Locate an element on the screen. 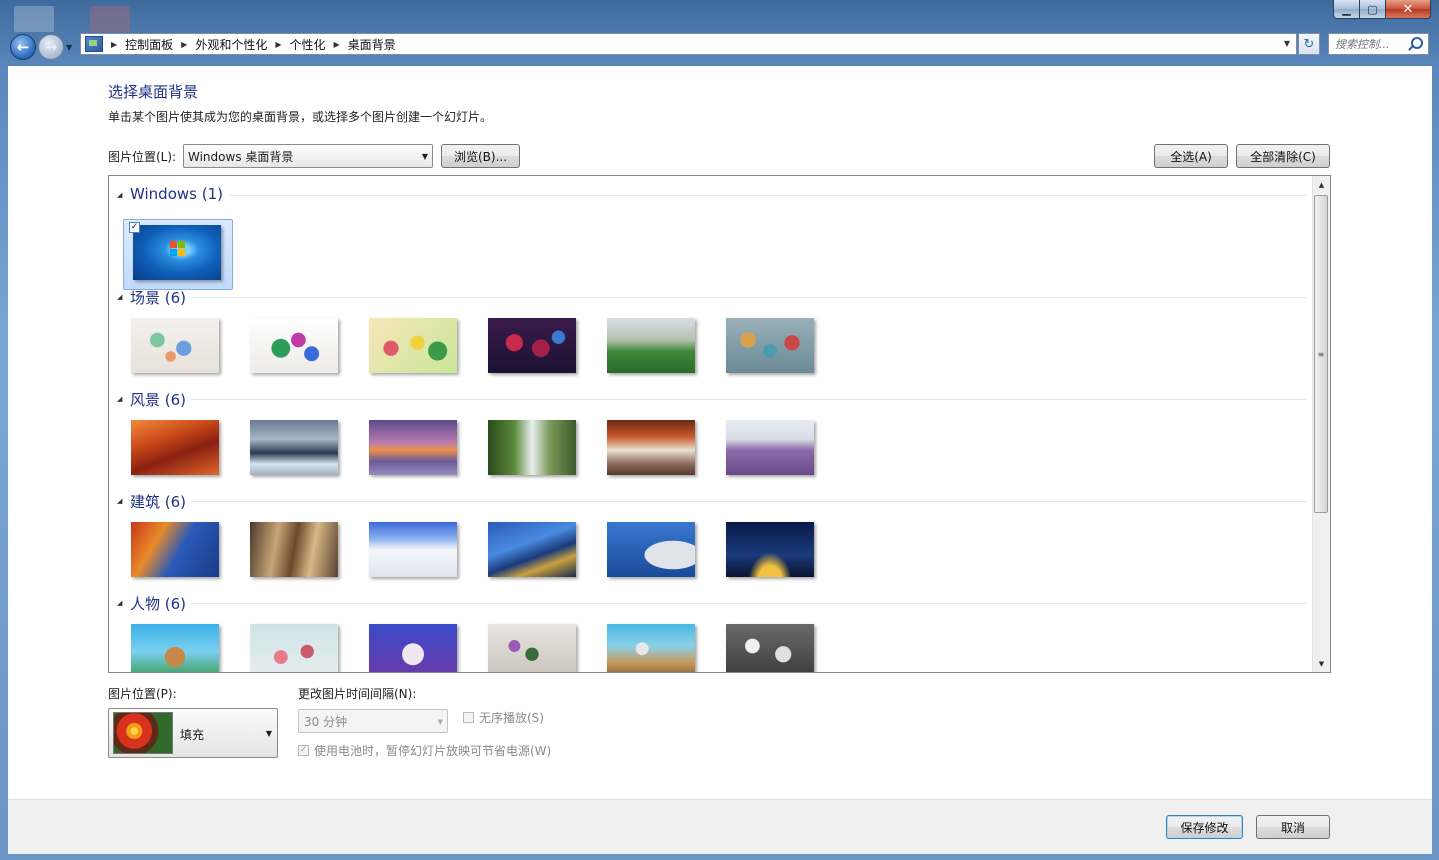  shuffle-checkbox is located at coordinates (468, 717).